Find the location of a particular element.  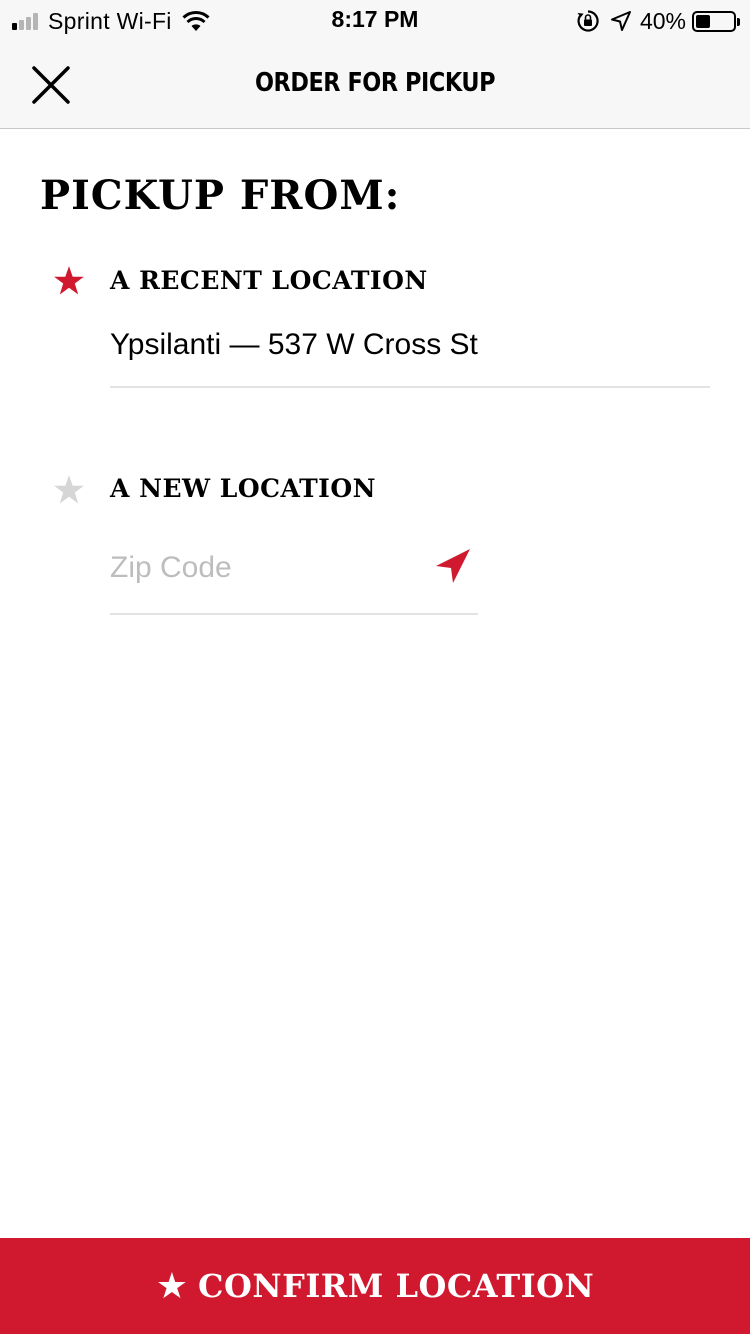

recent-location-label: A RECENT LOCATION is located at coordinates (269, 280).